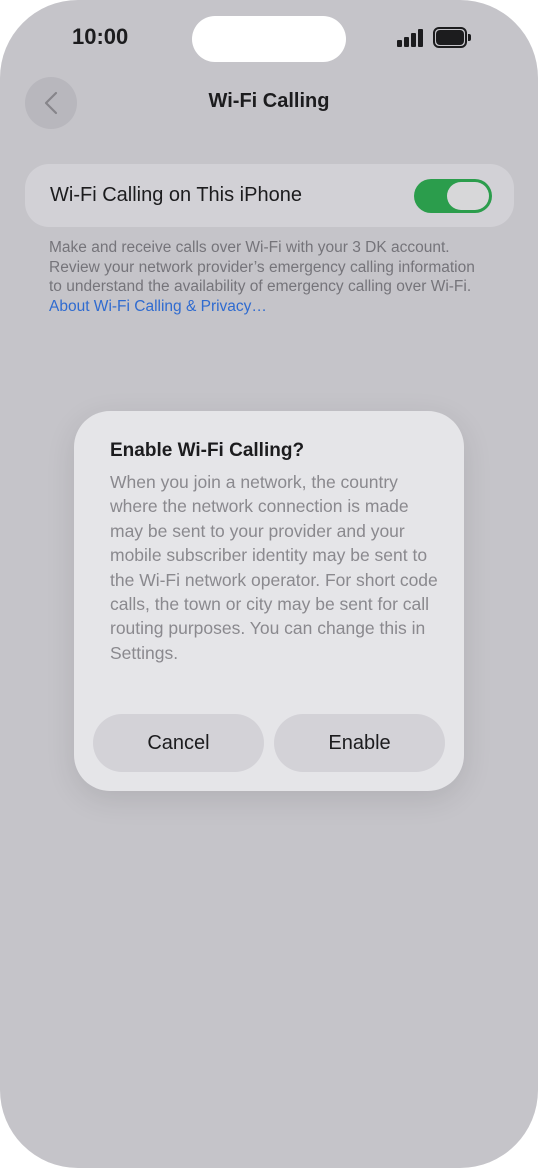 This screenshot has height=1168, width=538. What do you see at coordinates (269, 39) in the screenshot?
I see `dynamic-island` at bounding box center [269, 39].